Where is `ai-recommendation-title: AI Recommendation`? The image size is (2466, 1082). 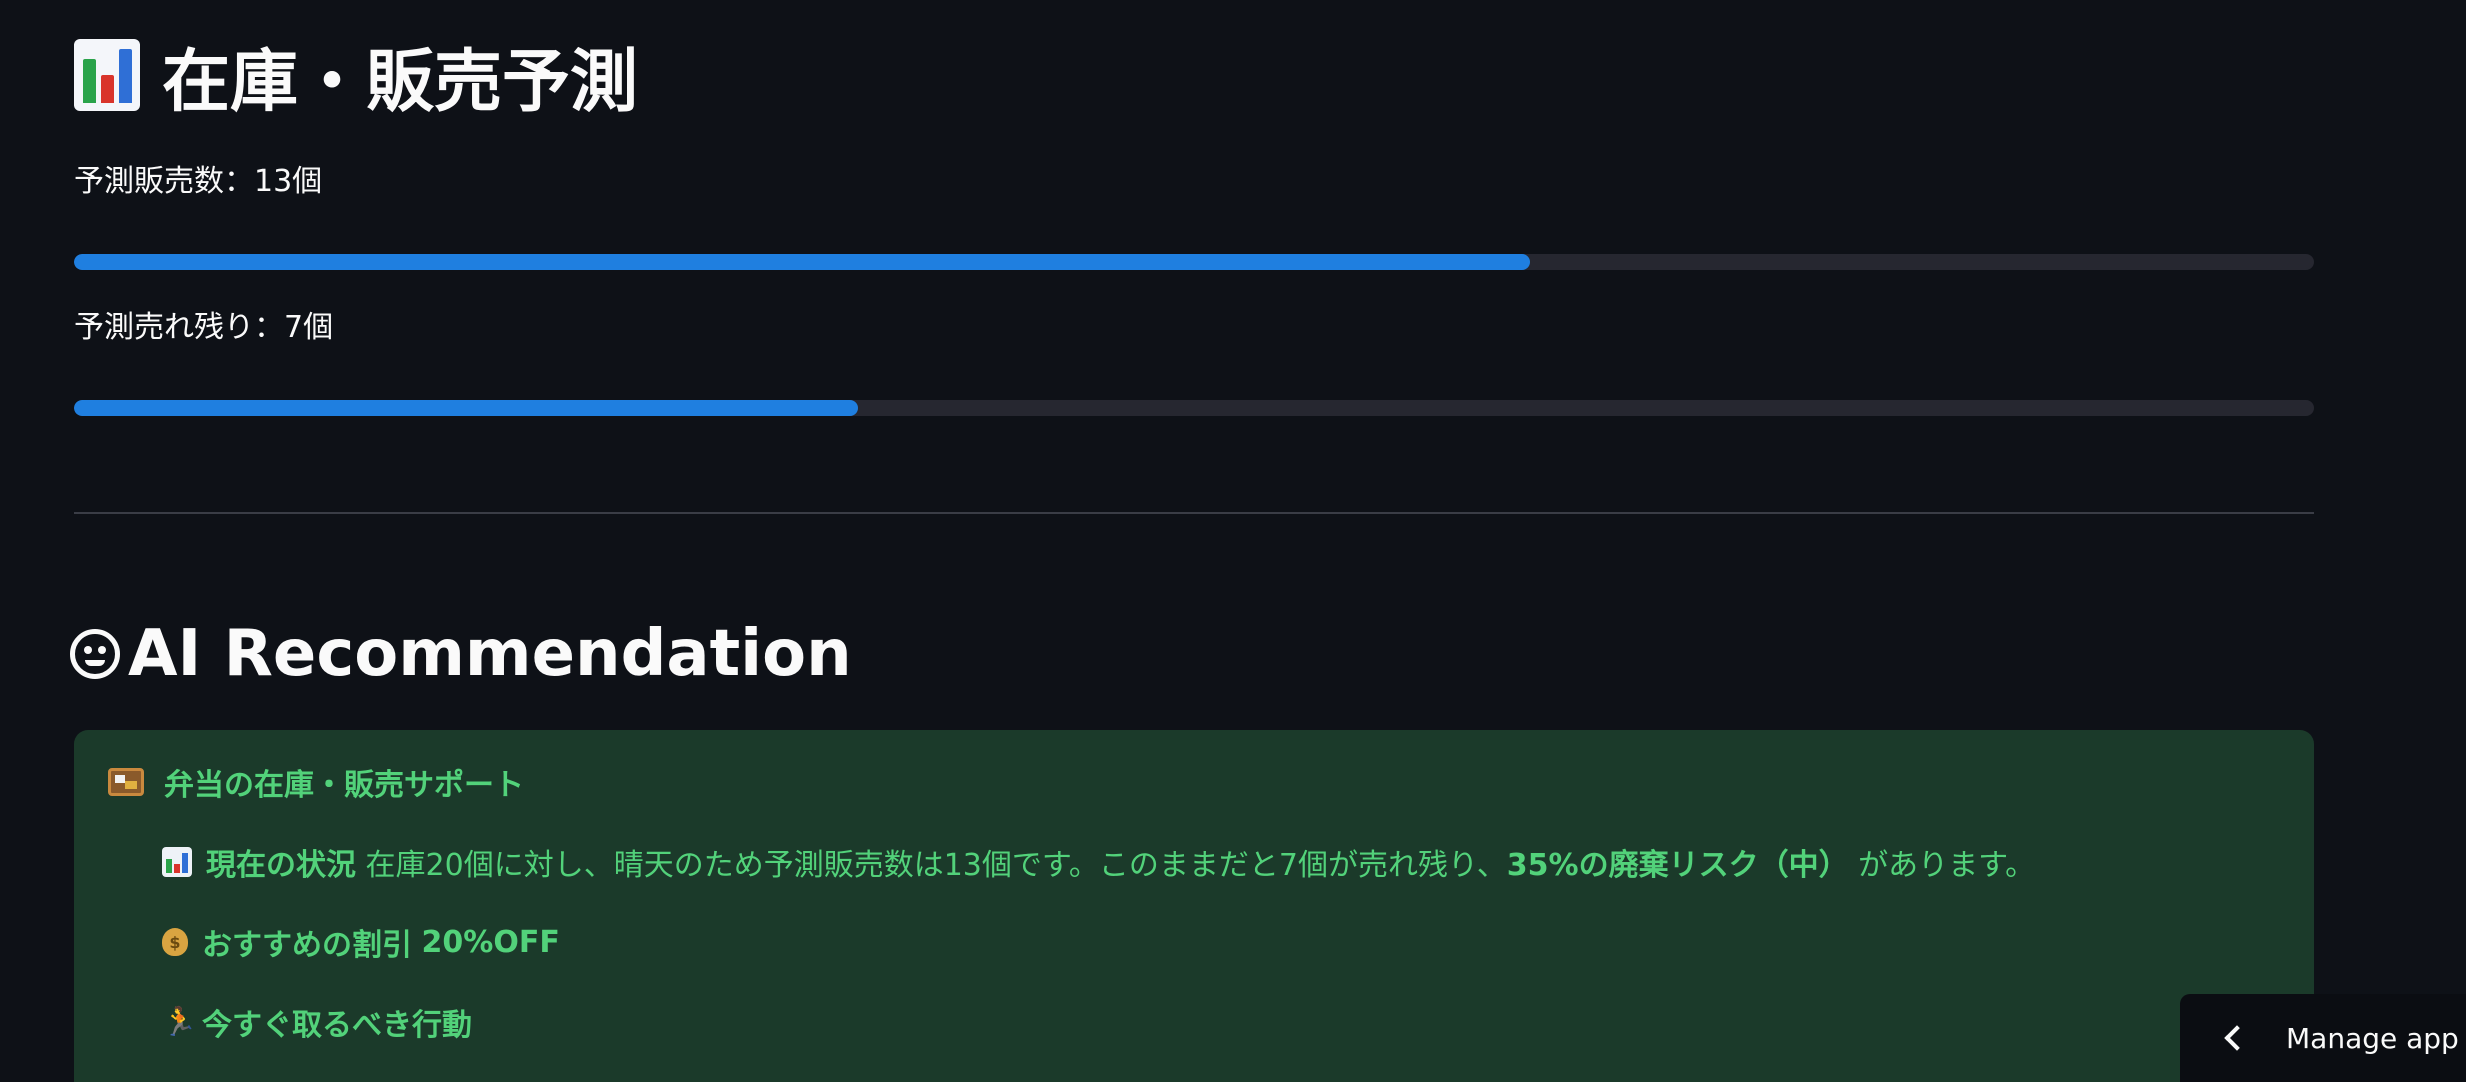 ai-recommendation-title: AI Recommendation is located at coordinates (461, 654).